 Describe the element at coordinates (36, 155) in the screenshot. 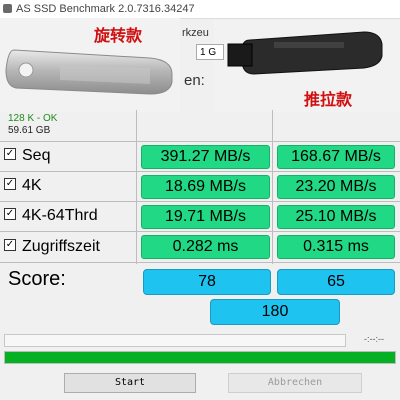

I see `seq-label-text: Seq` at that location.